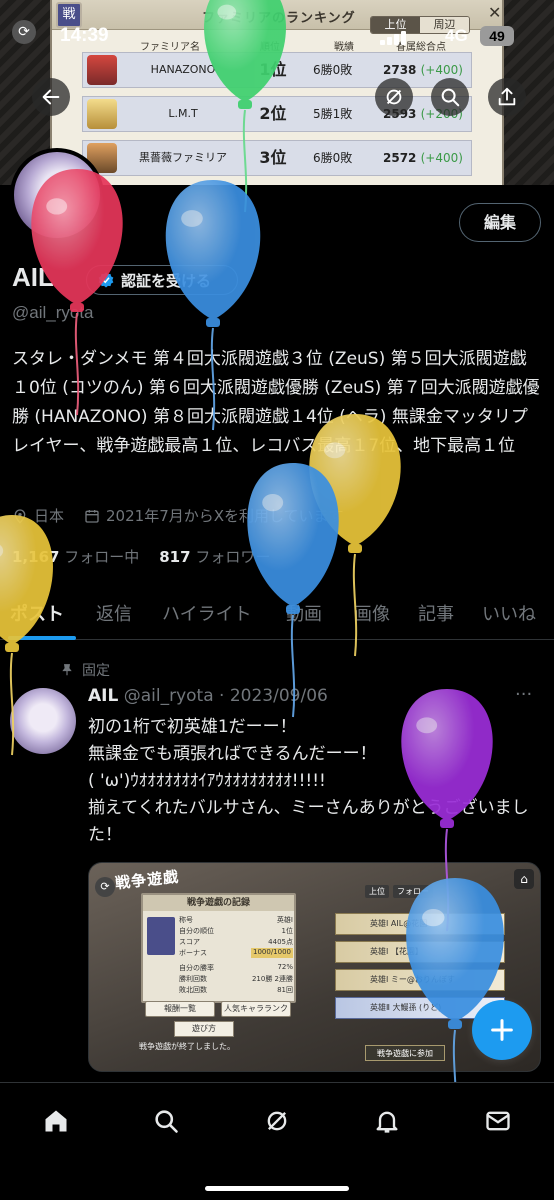 The width and height of the screenshot is (554, 1200). Describe the element at coordinates (277, 615) in the screenshot. I see `profile-tabs: ポスト 返信 ハイライト 動画 画像 記事 いいね` at that location.